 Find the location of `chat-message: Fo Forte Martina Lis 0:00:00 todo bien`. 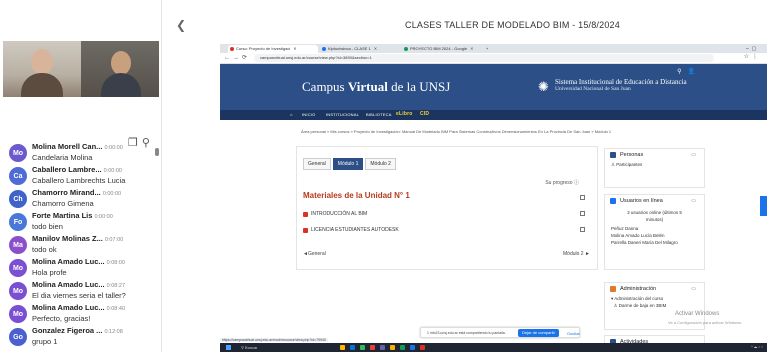

chat-message: Fo Forte Martina Lis 0:00:00 todo bien is located at coordinates (80, 222).